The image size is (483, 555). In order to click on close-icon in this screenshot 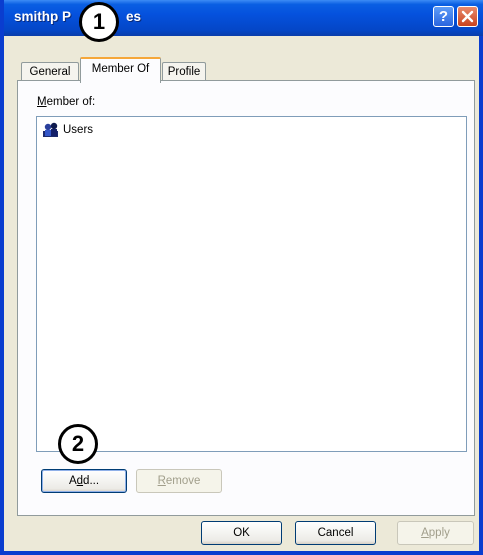, I will do `click(467, 16)`.